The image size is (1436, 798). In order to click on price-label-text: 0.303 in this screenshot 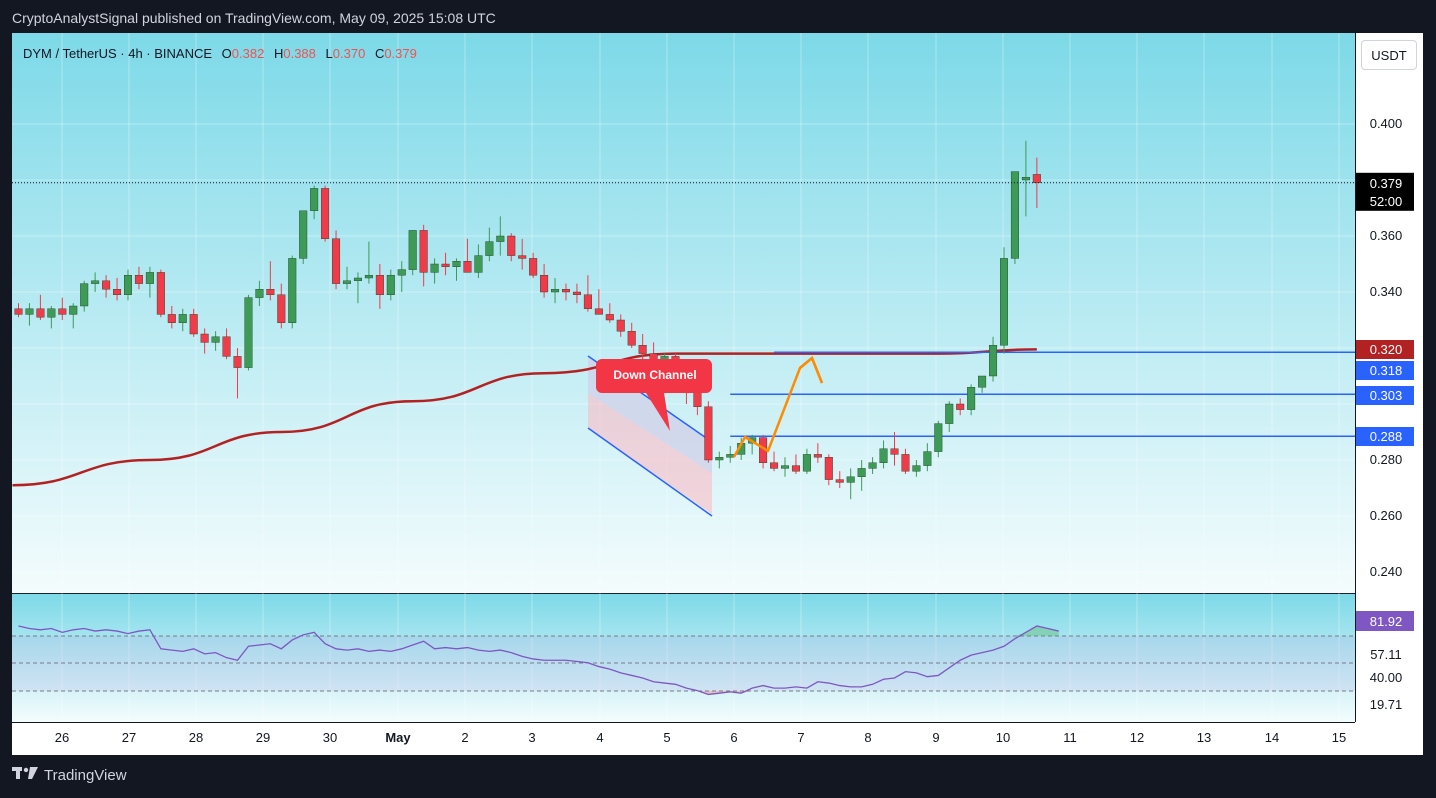, I will do `click(1386, 395)`.